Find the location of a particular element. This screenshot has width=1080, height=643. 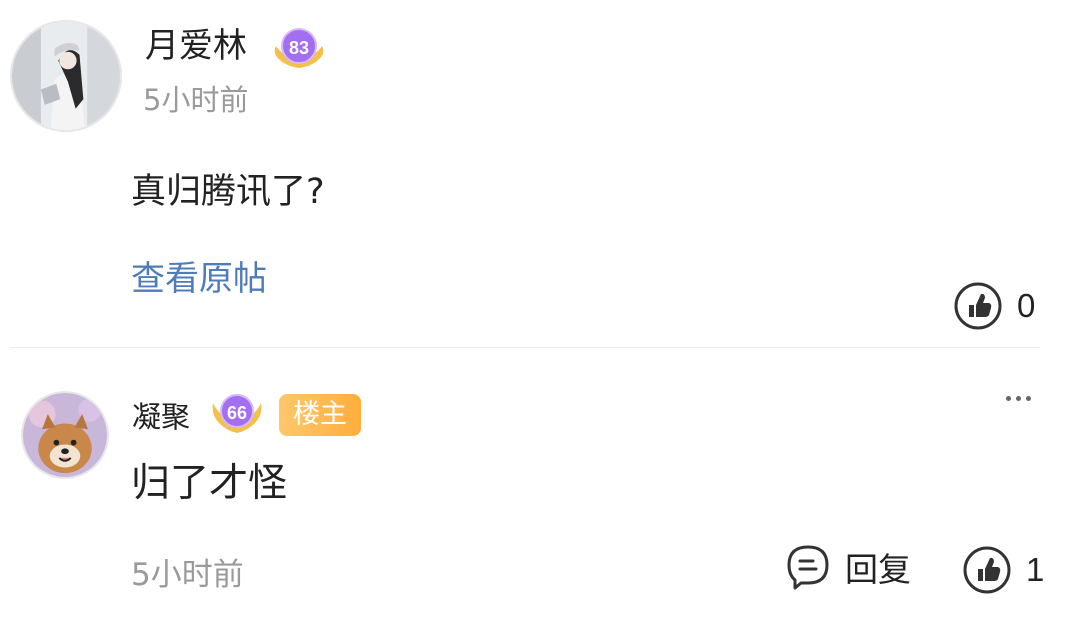

level-badge: 66 is located at coordinates (237, 413).